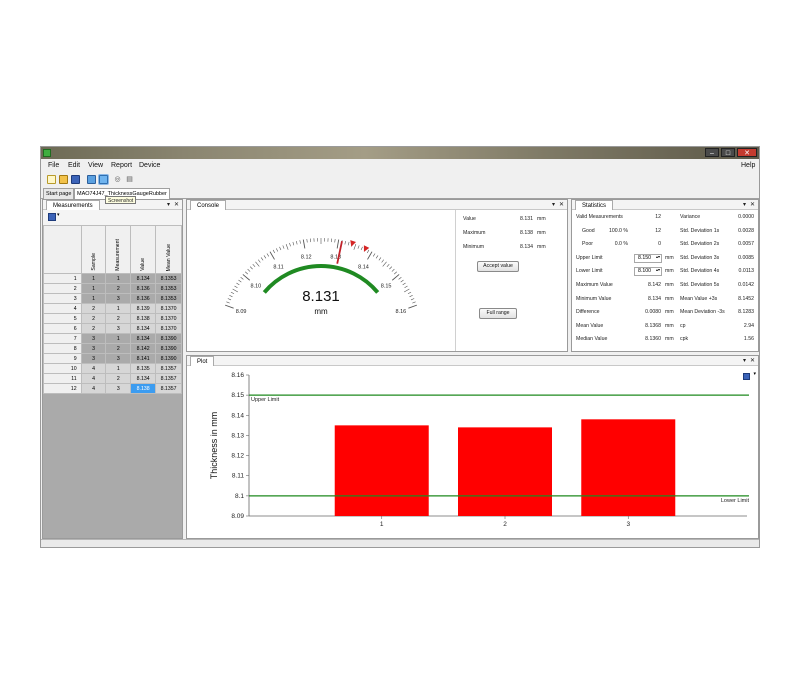 This screenshot has width=800, height=700. Describe the element at coordinates (73, 205) in the screenshot. I see `measurements-tab: Measurements` at that location.